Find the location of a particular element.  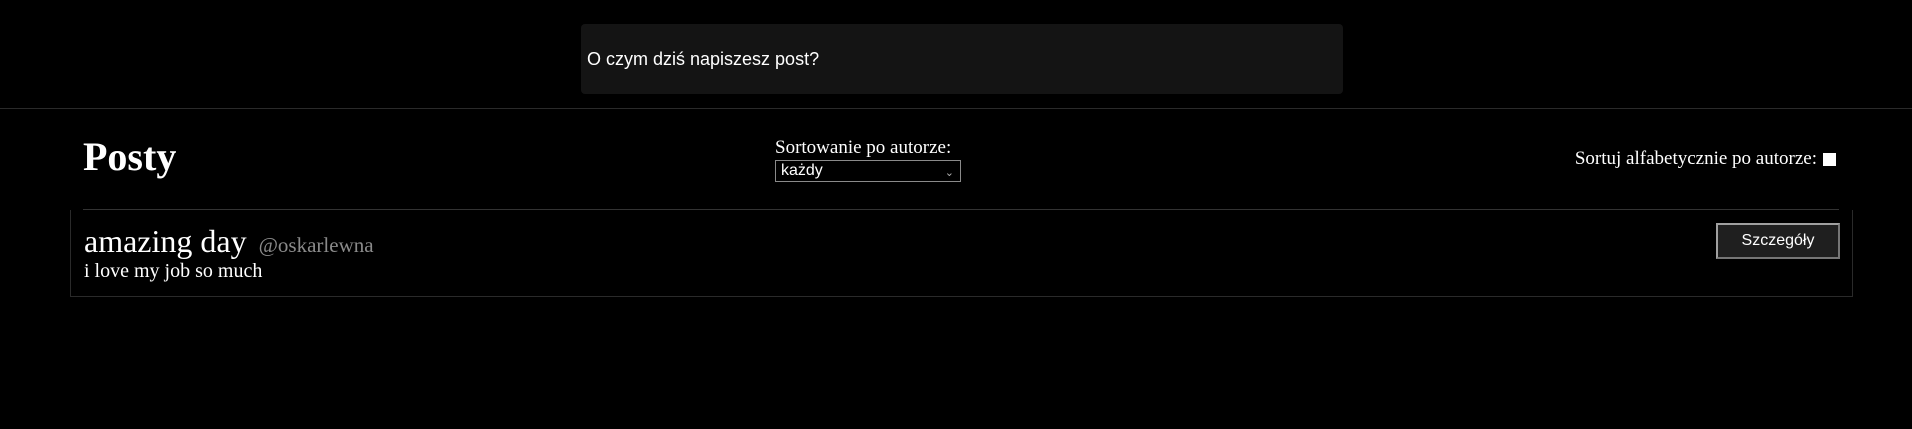

post-title-line: amazing day @oskarlewna is located at coordinates (229, 241).